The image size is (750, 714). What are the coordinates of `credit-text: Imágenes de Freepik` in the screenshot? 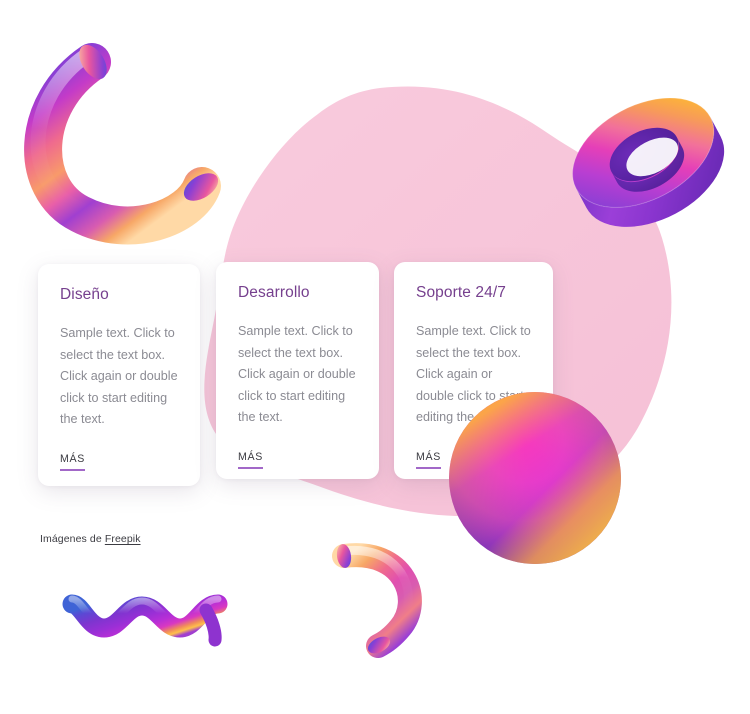 It's located at (90, 539).